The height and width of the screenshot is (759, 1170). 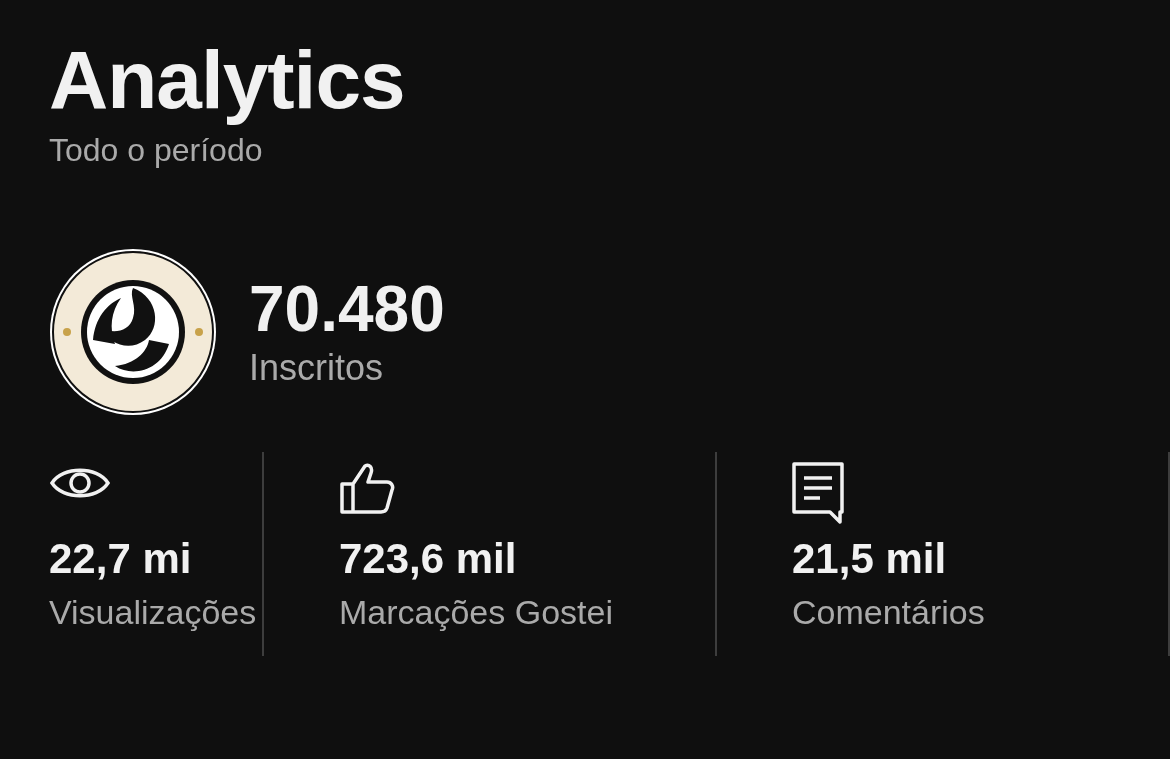 What do you see at coordinates (153, 612) in the screenshot?
I see `stat-label: Visualizações` at bounding box center [153, 612].